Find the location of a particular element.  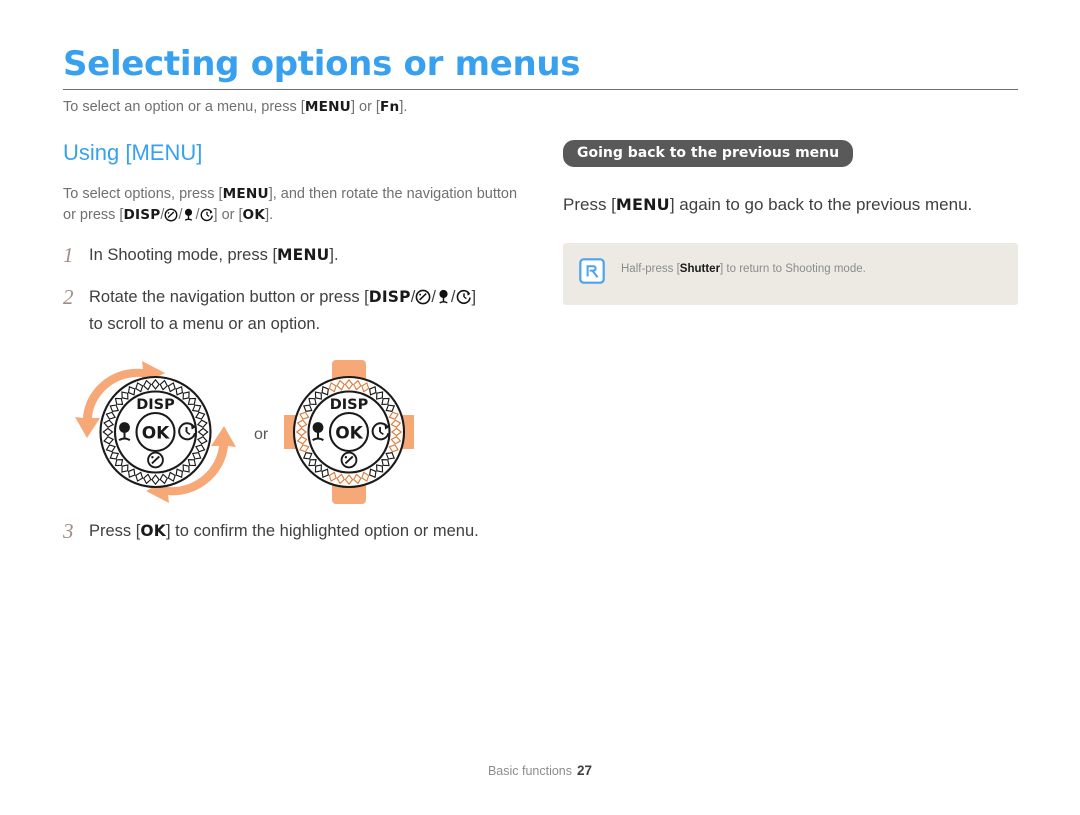

step-text-part-2: ] is located at coordinates (474, 297).